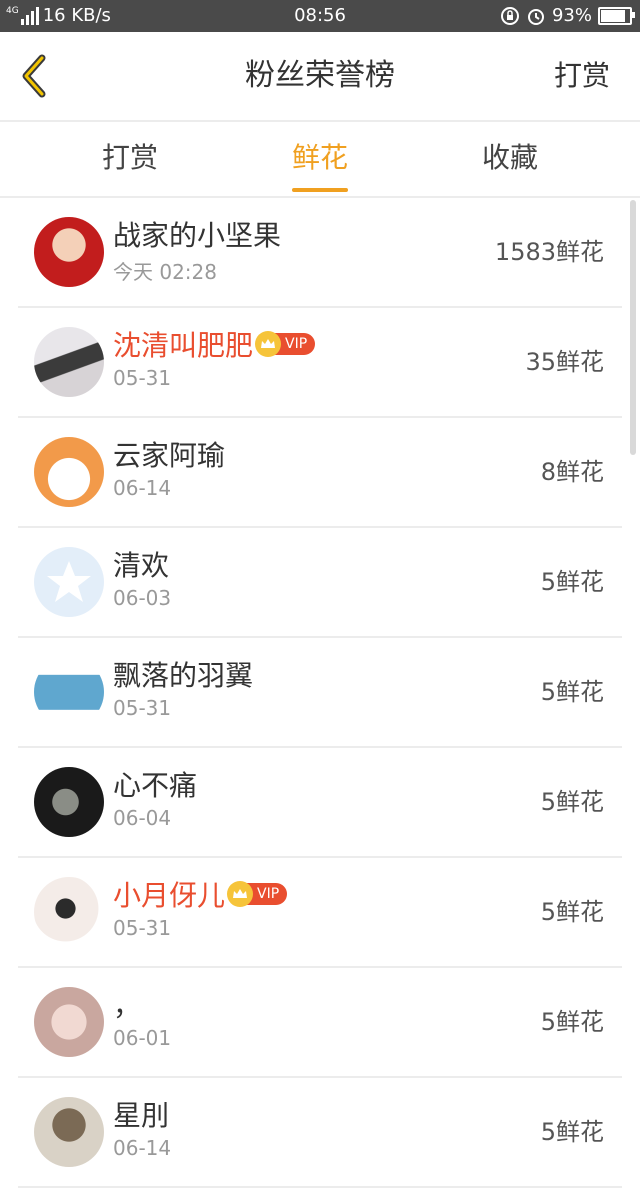  I want to click on tab-label: 收藏, so click(509, 157).